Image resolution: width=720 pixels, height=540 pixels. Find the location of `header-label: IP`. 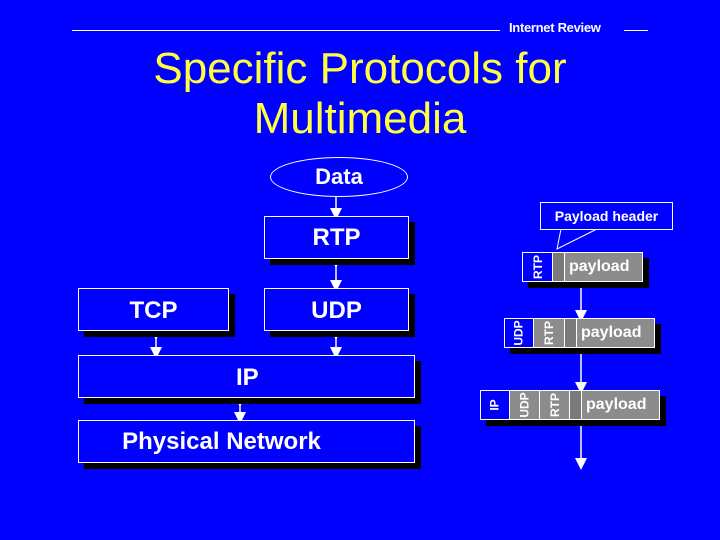

header-label: IP is located at coordinates (495, 405).